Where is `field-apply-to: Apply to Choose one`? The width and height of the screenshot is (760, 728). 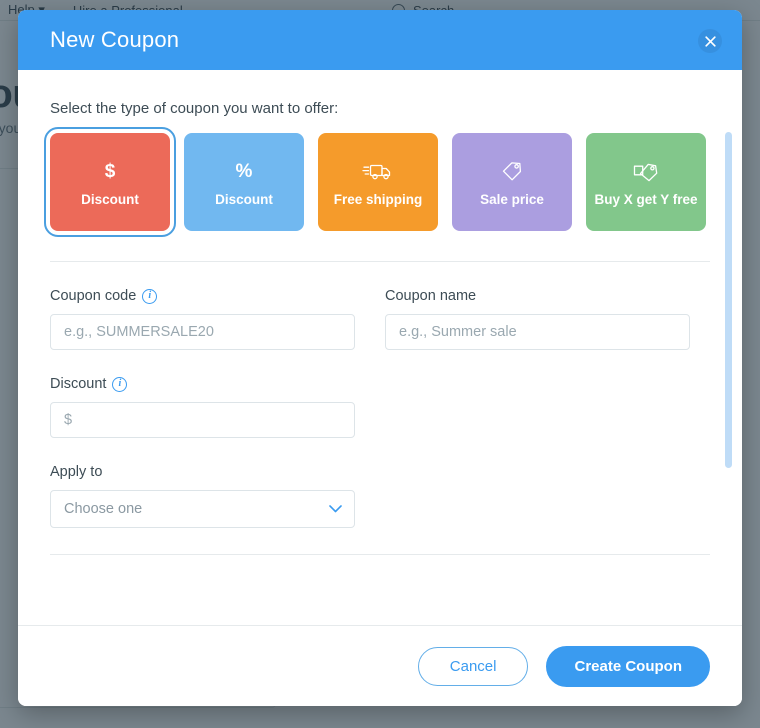 field-apply-to: Apply to Choose one is located at coordinates (202, 496).